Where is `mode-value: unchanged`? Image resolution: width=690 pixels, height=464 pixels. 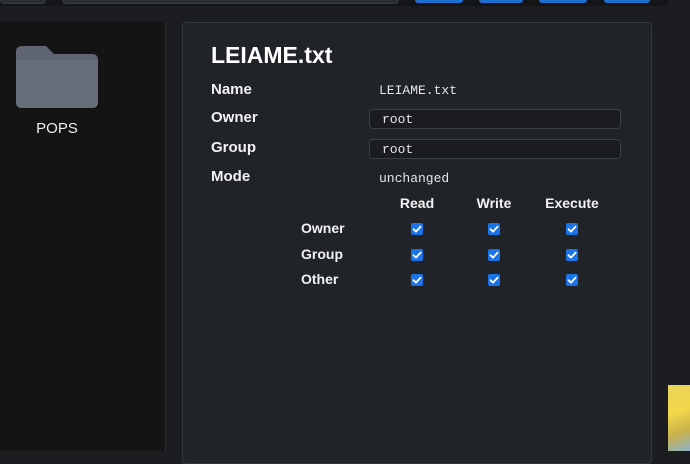
mode-value: unchanged is located at coordinates (414, 178).